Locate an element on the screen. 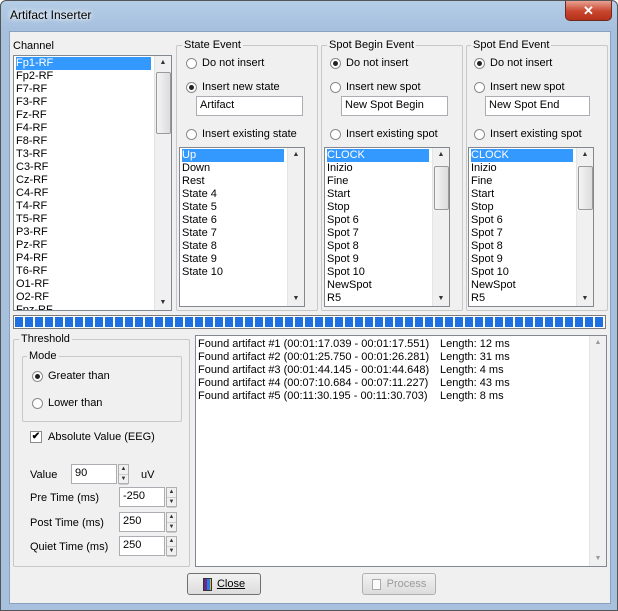 This screenshot has width=618, height=611. channel-list-item: F7-RF is located at coordinates (83, 89).